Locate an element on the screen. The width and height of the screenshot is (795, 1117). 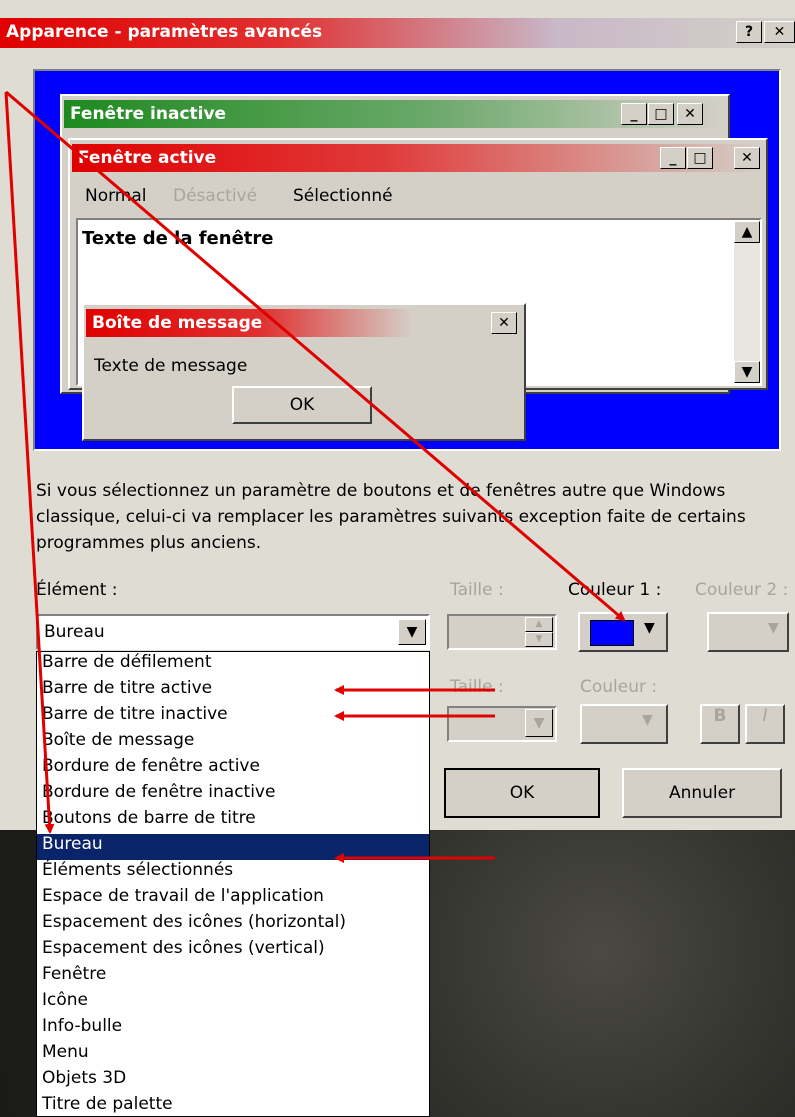
size-label: Taille : is located at coordinates (477, 590).